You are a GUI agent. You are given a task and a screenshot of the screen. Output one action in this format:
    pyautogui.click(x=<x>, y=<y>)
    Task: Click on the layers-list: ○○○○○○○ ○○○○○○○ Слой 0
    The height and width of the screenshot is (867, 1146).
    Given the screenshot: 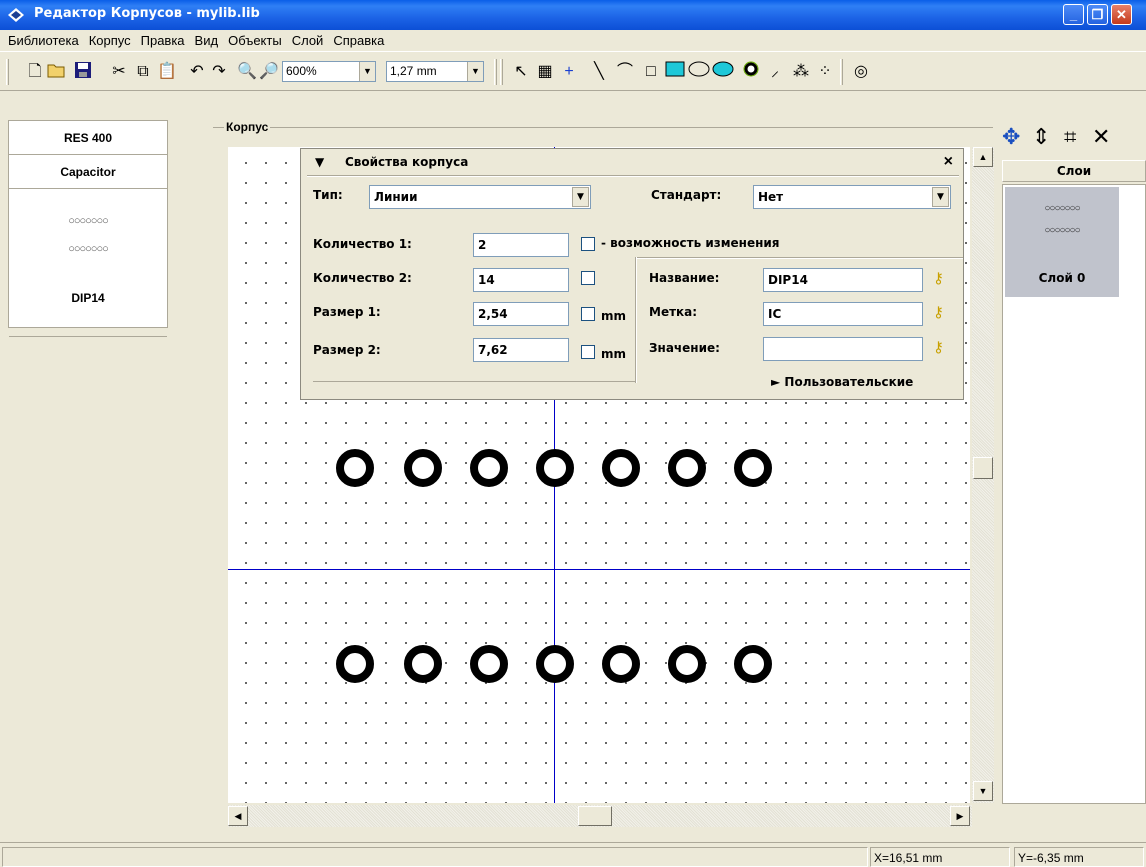 What is the action you would take?
    pyautogui.click(x=1074, y=494)
    